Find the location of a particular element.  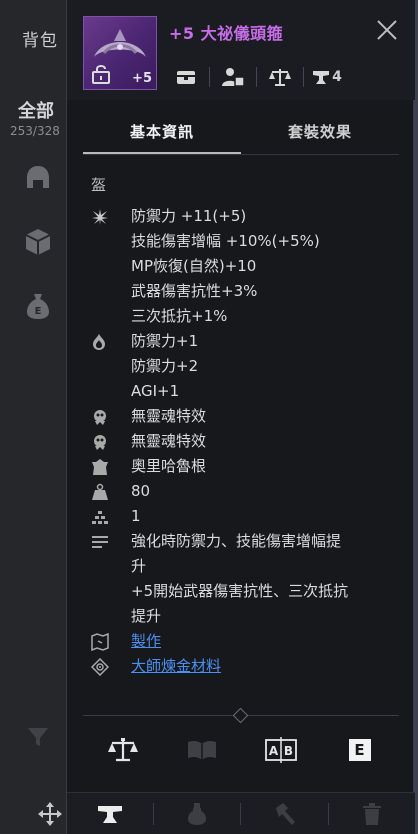

stat-row: 無靈魂特效 is located at coordinates (246, 441).